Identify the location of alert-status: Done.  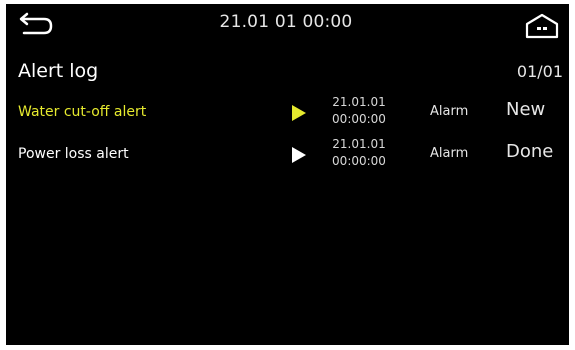
(530, 151).